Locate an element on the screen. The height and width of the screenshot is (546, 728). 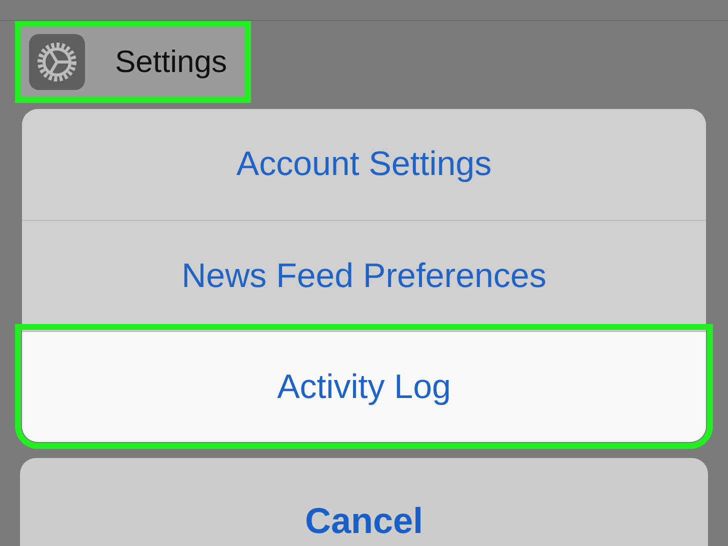
settings-icon is located at coordinates (57, 62).